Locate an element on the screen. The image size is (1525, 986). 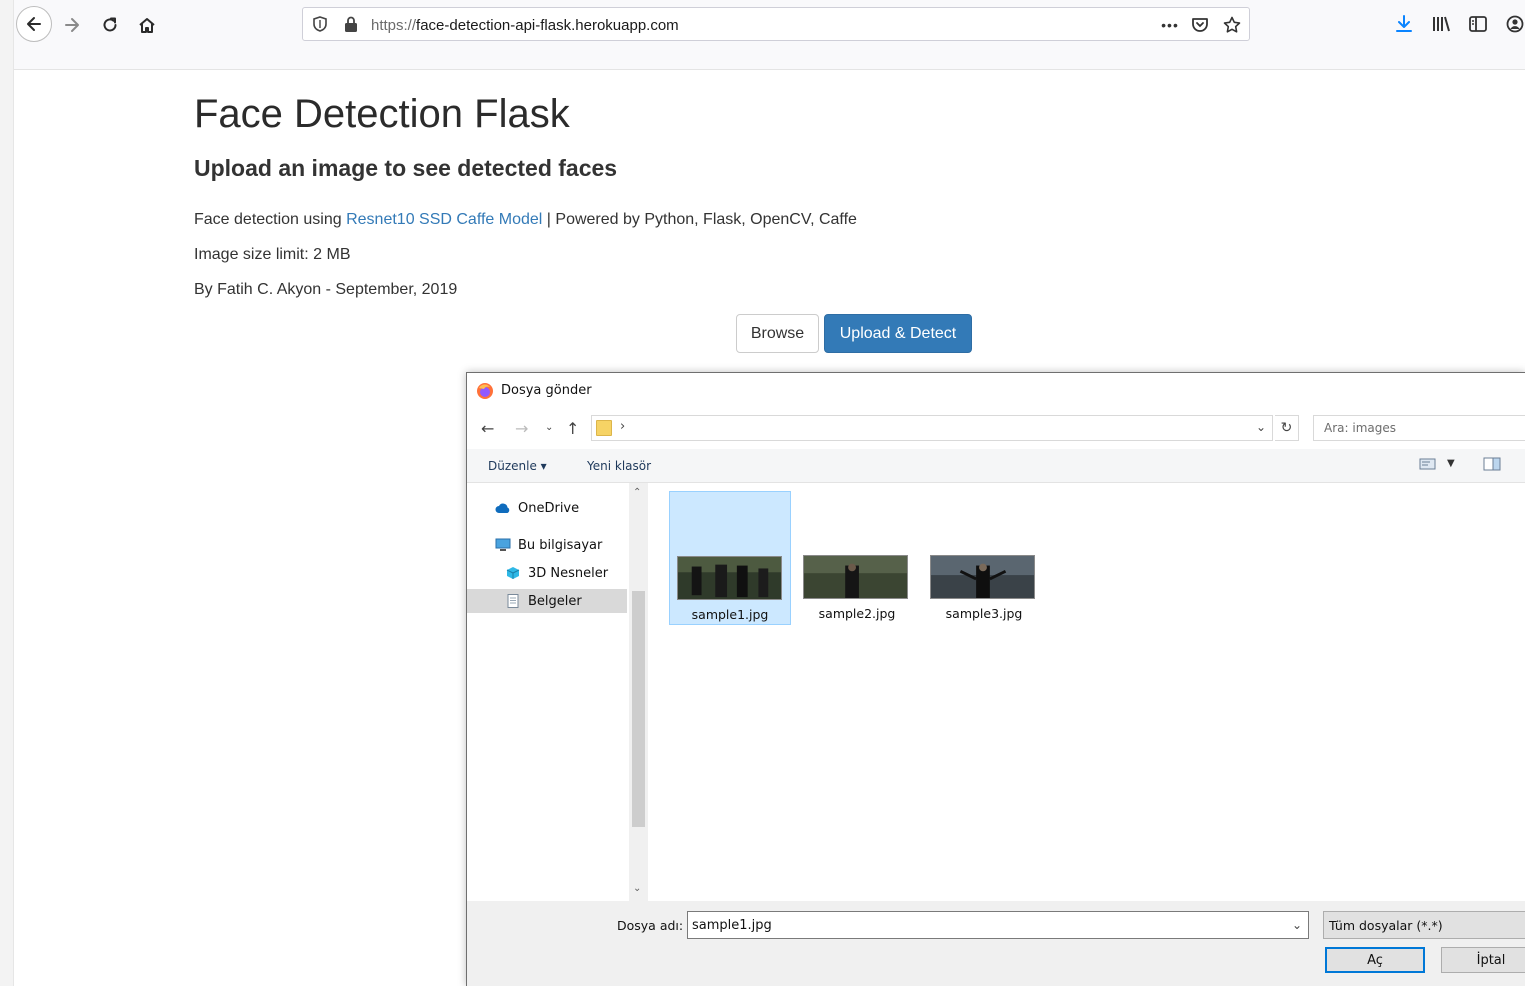
scrollbar-thumb is located at coordinates (638, 709).